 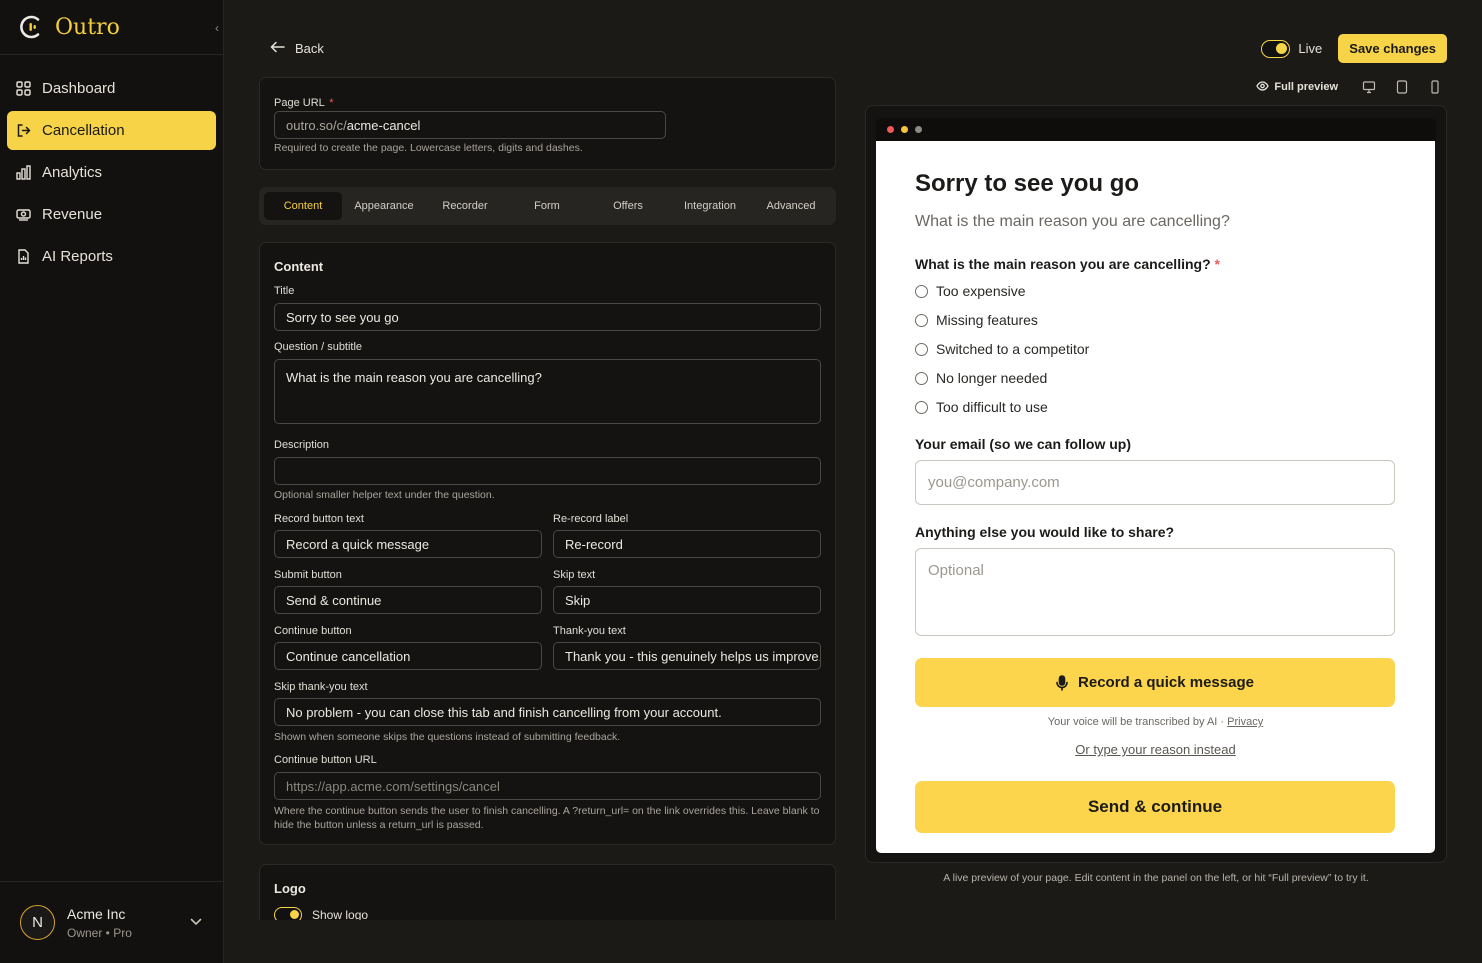 What do you see at coordinates (331, 103) in the screenshot?
I see `required-marker: *` at bounding box center [331, 103].